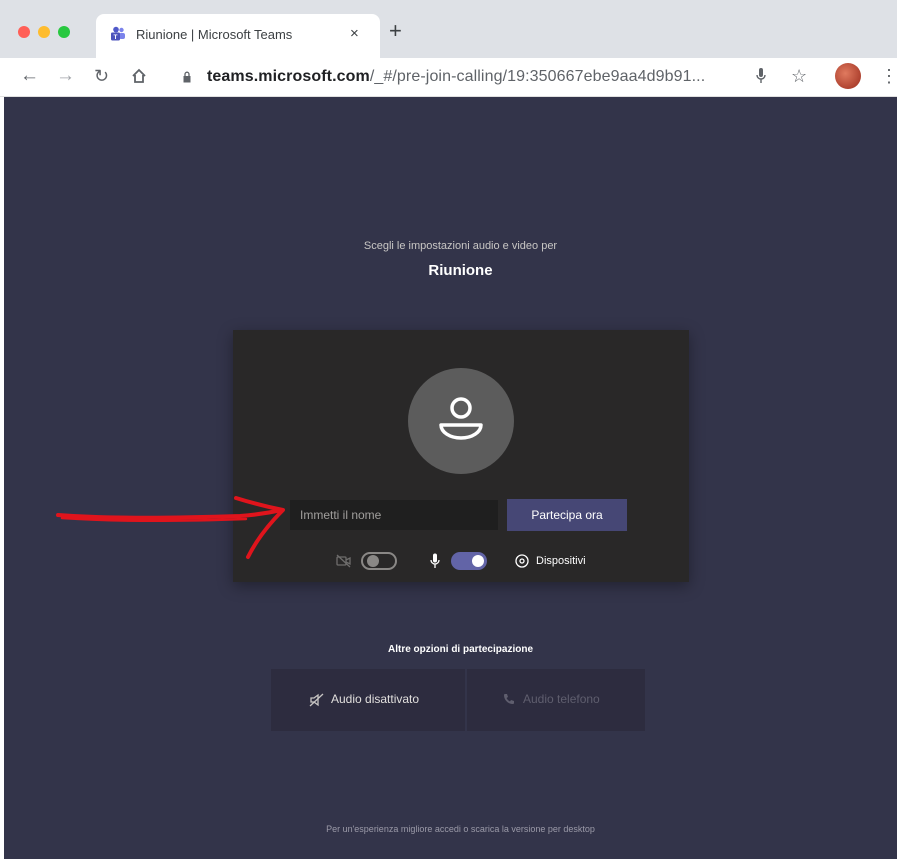 This screenshot has width=897, height=859. I want to click on prejoin-subtitle: Scegli le impostazioni audio e video per, so click(460, 246).